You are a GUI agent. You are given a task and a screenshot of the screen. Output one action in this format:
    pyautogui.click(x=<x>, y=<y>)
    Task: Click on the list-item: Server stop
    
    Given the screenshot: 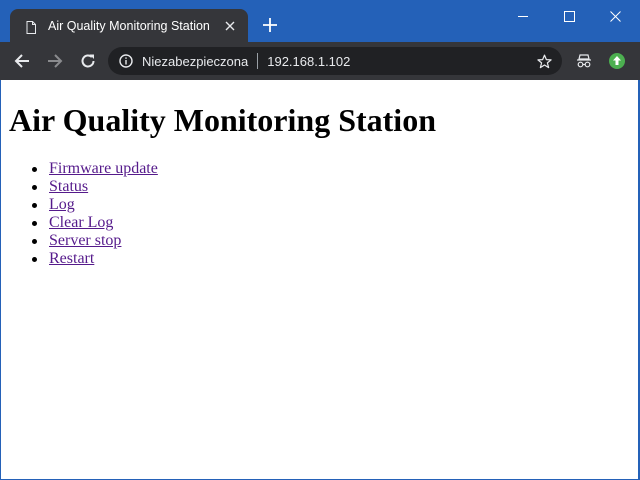 What is the action you would take?
    pyautogui.click(x=83, y=241)
    